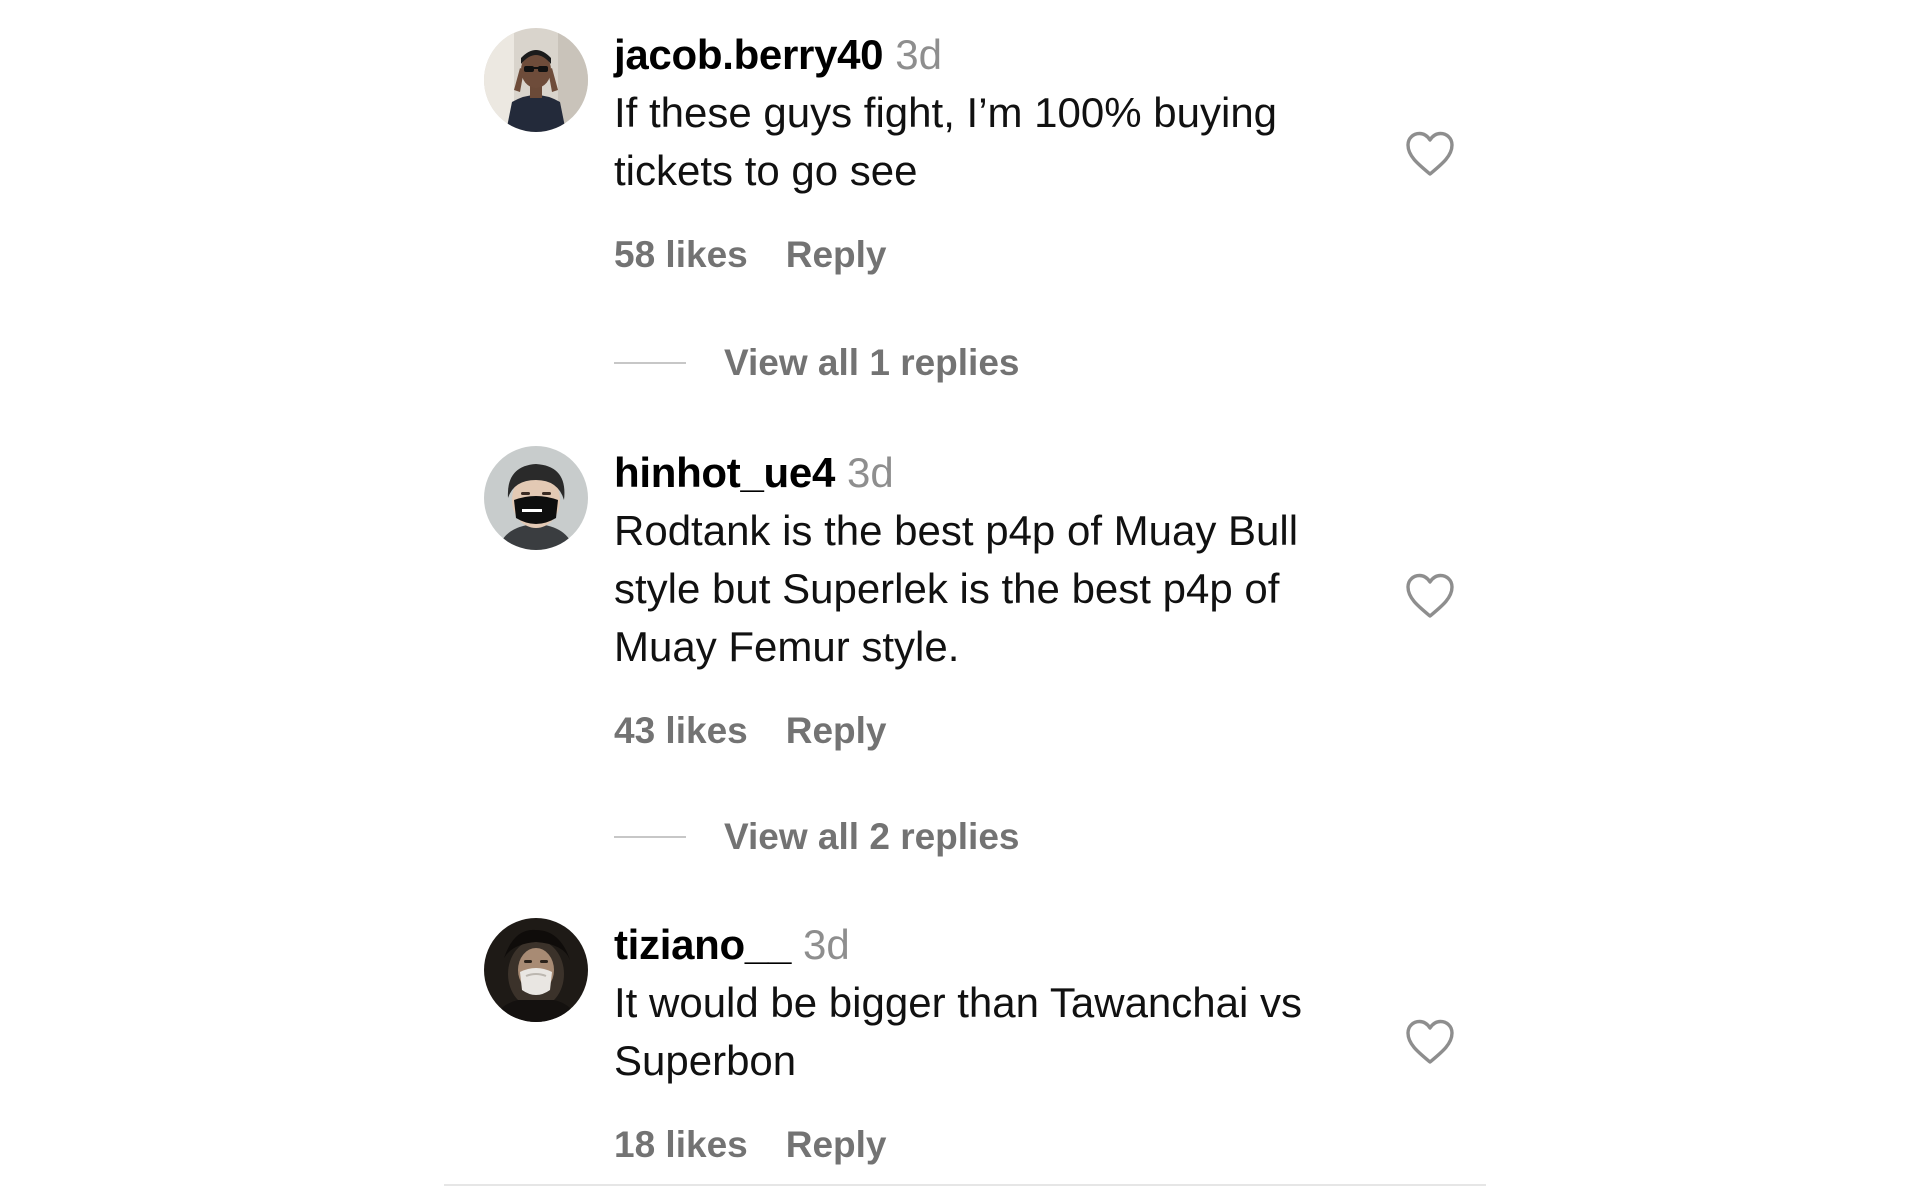  Describe the element at coordinates (681, 1144) in the screenshot. I see `likes-count: 18 likes` at that location.